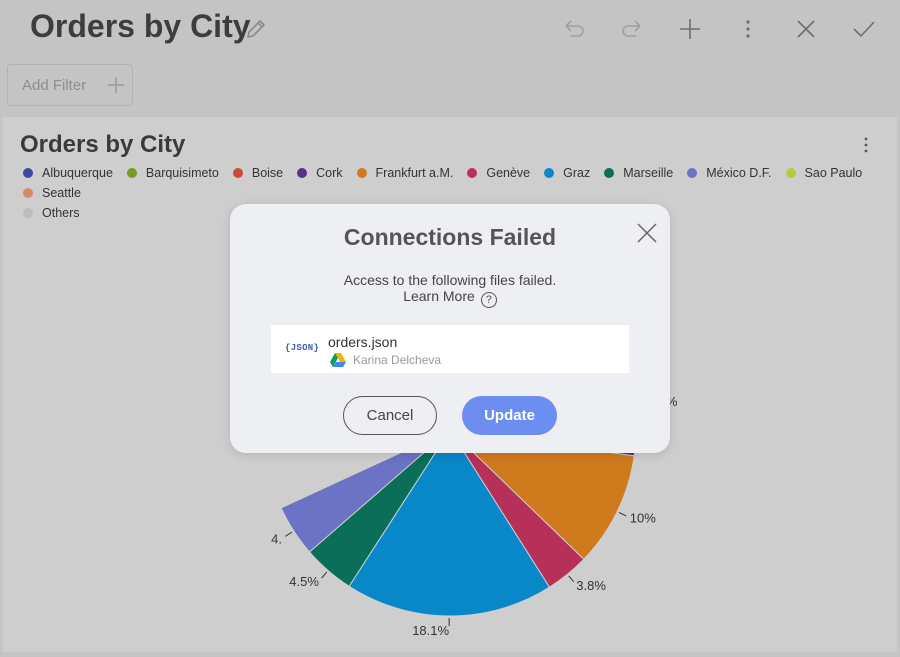 Image resolution: width=900 pixels, height=657 pixels. What do you see at coordinates (430, 630) in the screenshot?
I see `pie-data-label: 18.1%` at bounding box center [430, 630].